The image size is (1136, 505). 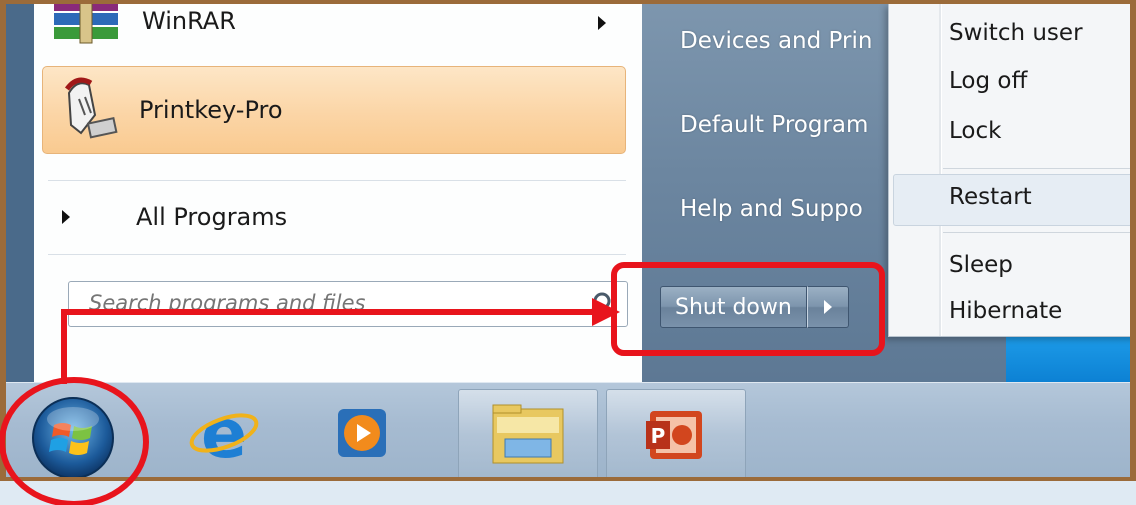 I want to click on shutdown-options-button, so click(x=827, y=307).